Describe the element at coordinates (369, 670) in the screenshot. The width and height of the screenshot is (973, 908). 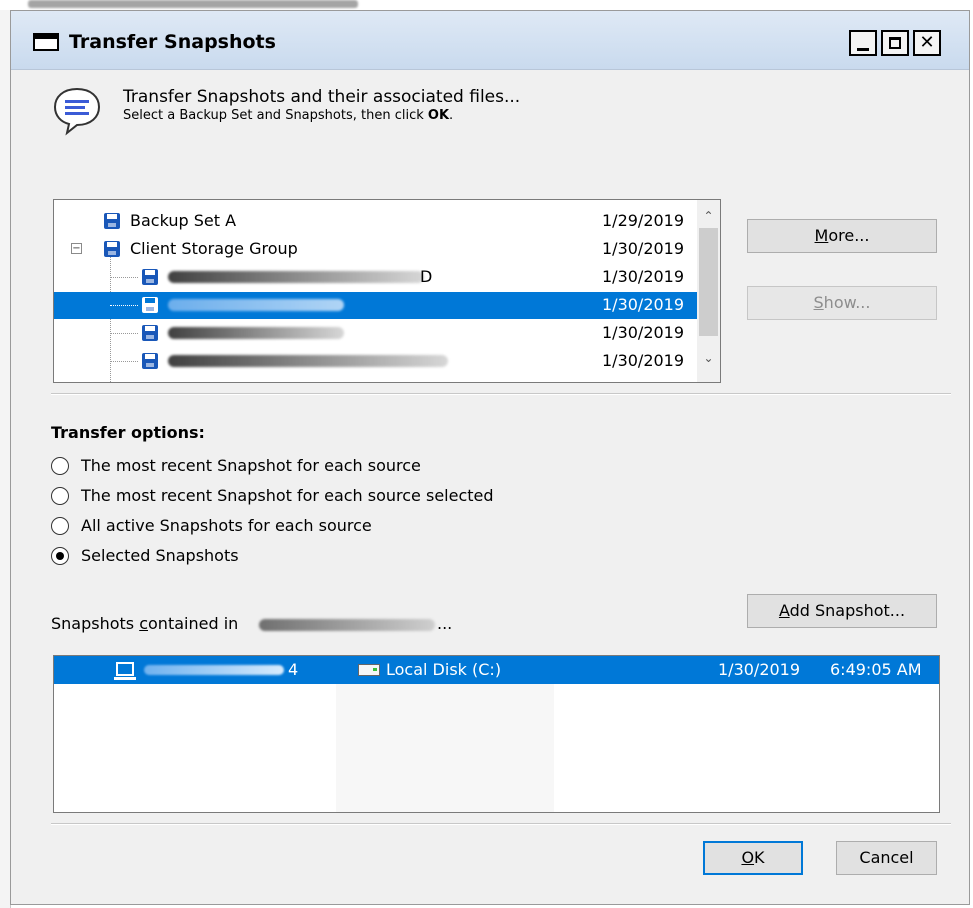
I see `hard-disk-icon` at that location.